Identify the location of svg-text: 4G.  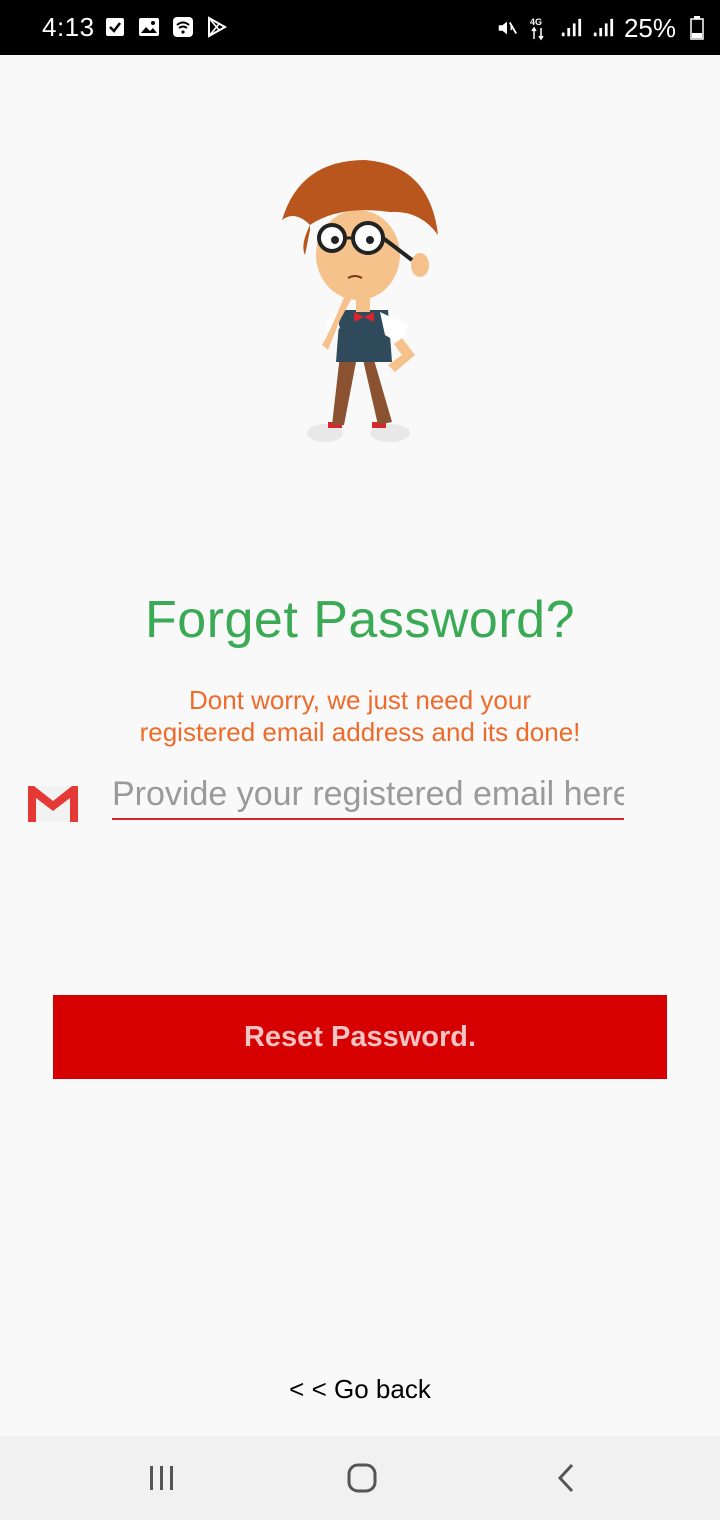
(536, 22).